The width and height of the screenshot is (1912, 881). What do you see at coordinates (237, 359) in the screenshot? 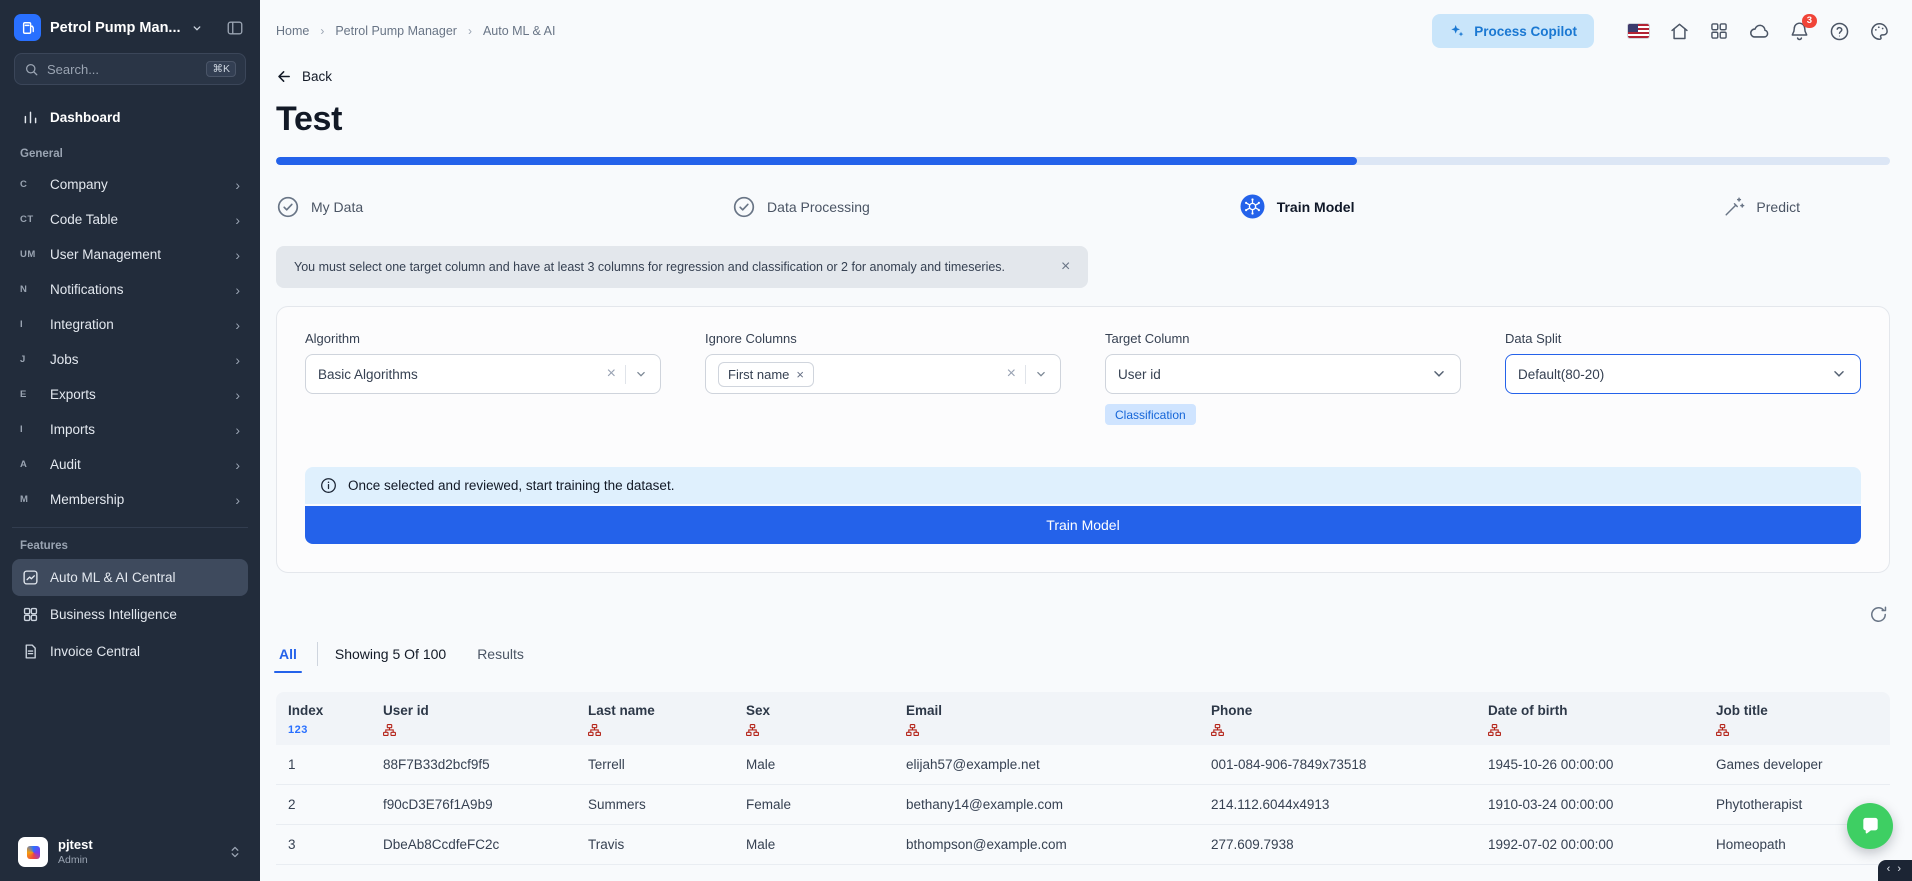
I see `chevron-right-icon: ›` at bounding box center [237, 359].